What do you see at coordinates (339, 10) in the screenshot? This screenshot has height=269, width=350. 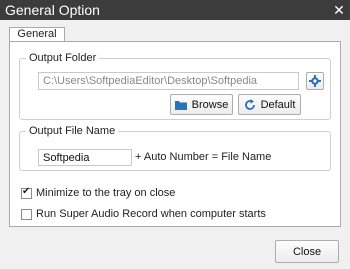 I see `window-close-button: ✕` at bounding box center [339, 10].